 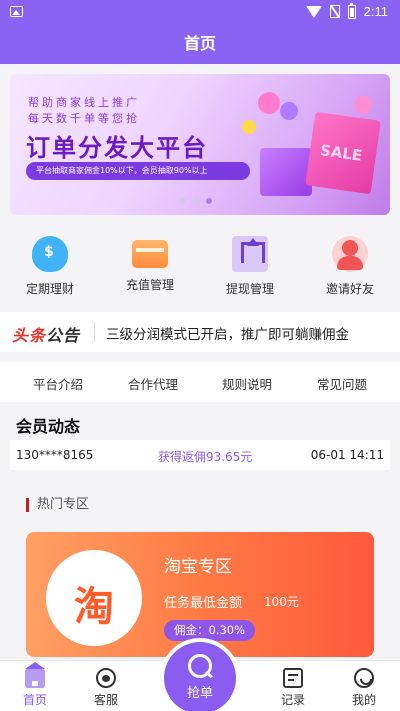 I want to click on dynamics-action: 获得返佣93.65元, so click(x=205, y=457).